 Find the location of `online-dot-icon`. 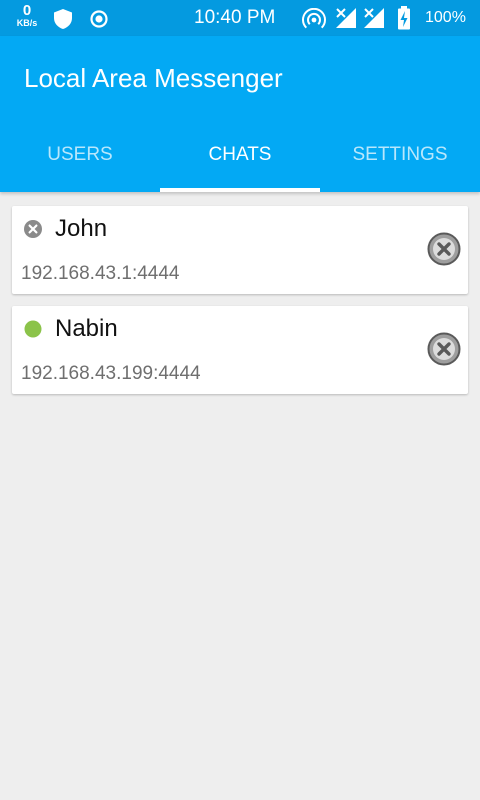

online-dot-icon is located at coordinates (33, 329).